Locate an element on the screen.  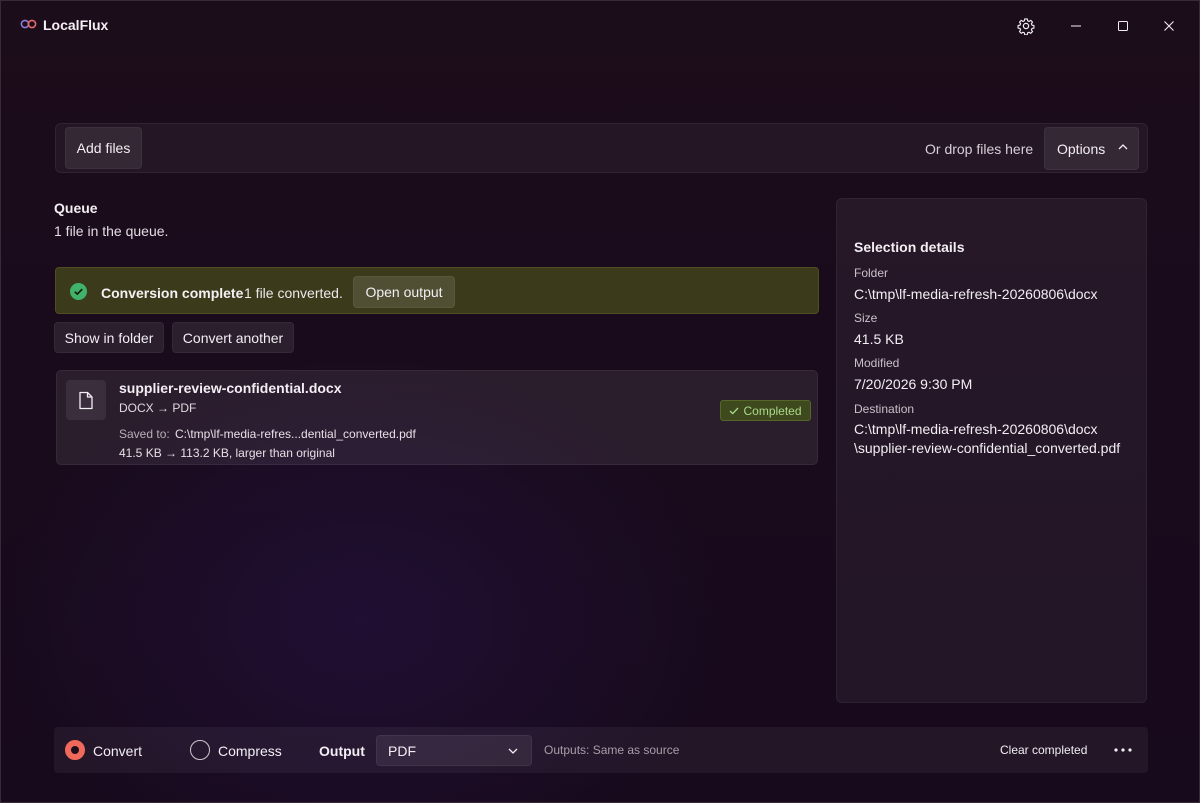
options-label: Options is located at coordinates (1081, 148).